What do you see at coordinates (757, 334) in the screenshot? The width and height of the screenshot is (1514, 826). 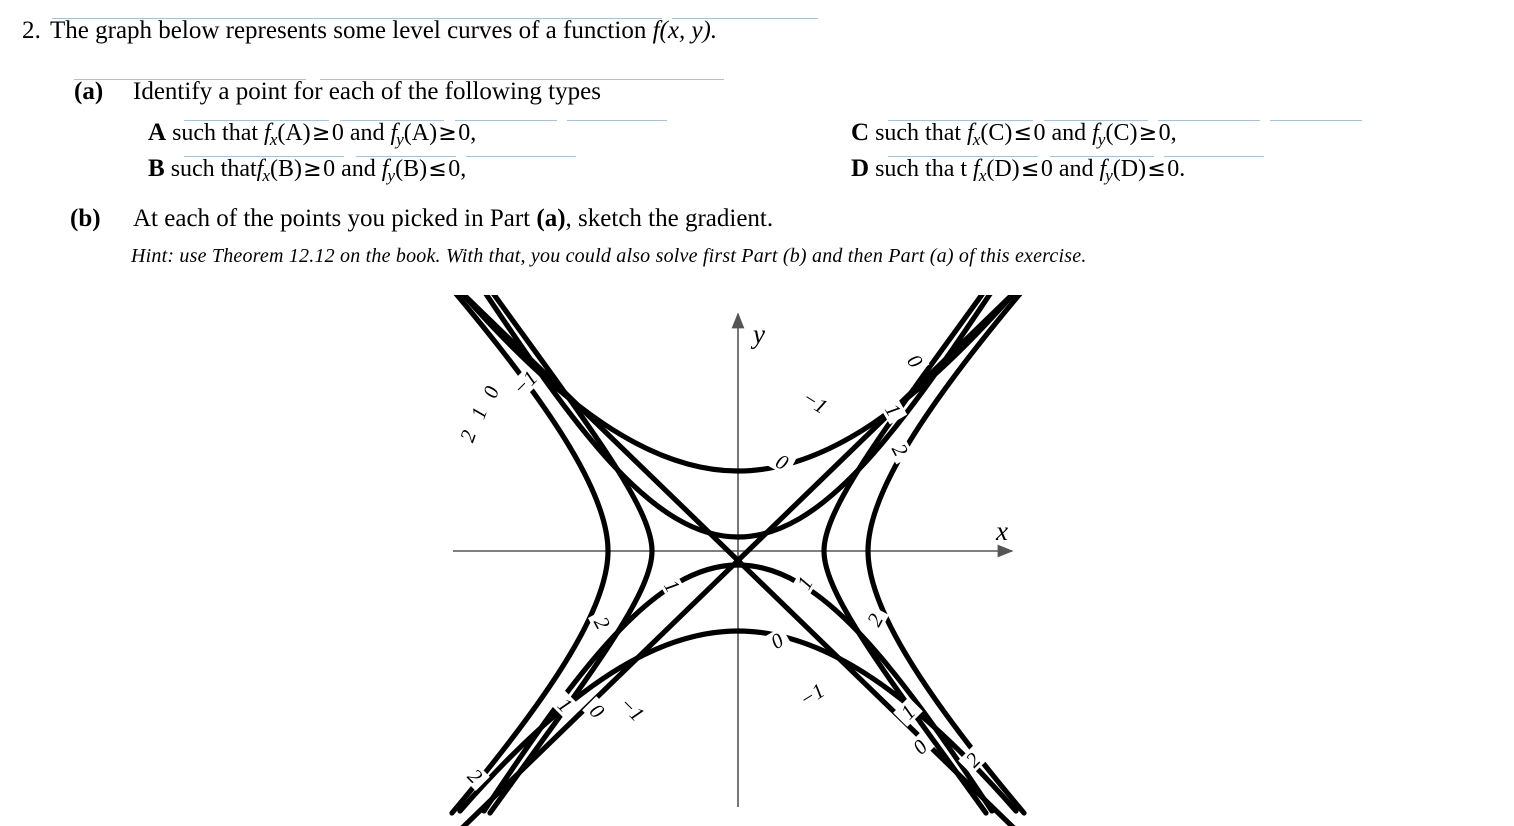 I see `y-axis-label: y` at bounding box center [757, 334].